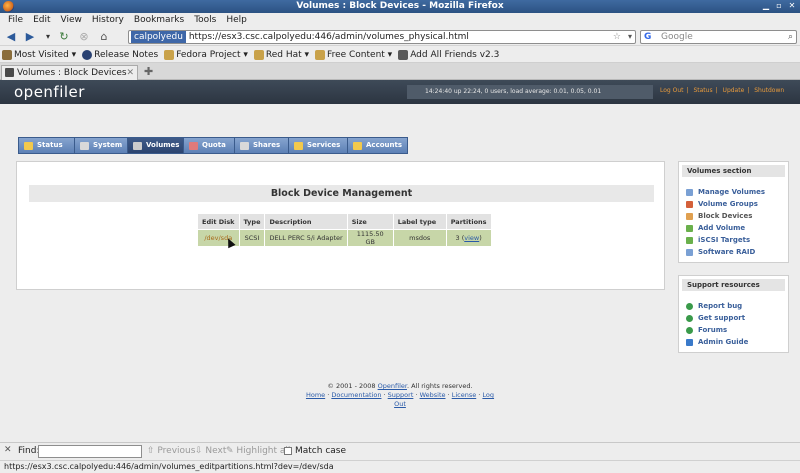  Describe the element at coordinates (737, 318) in the screenshot. I see `sidebar-item-get-support: Get support` at that location.